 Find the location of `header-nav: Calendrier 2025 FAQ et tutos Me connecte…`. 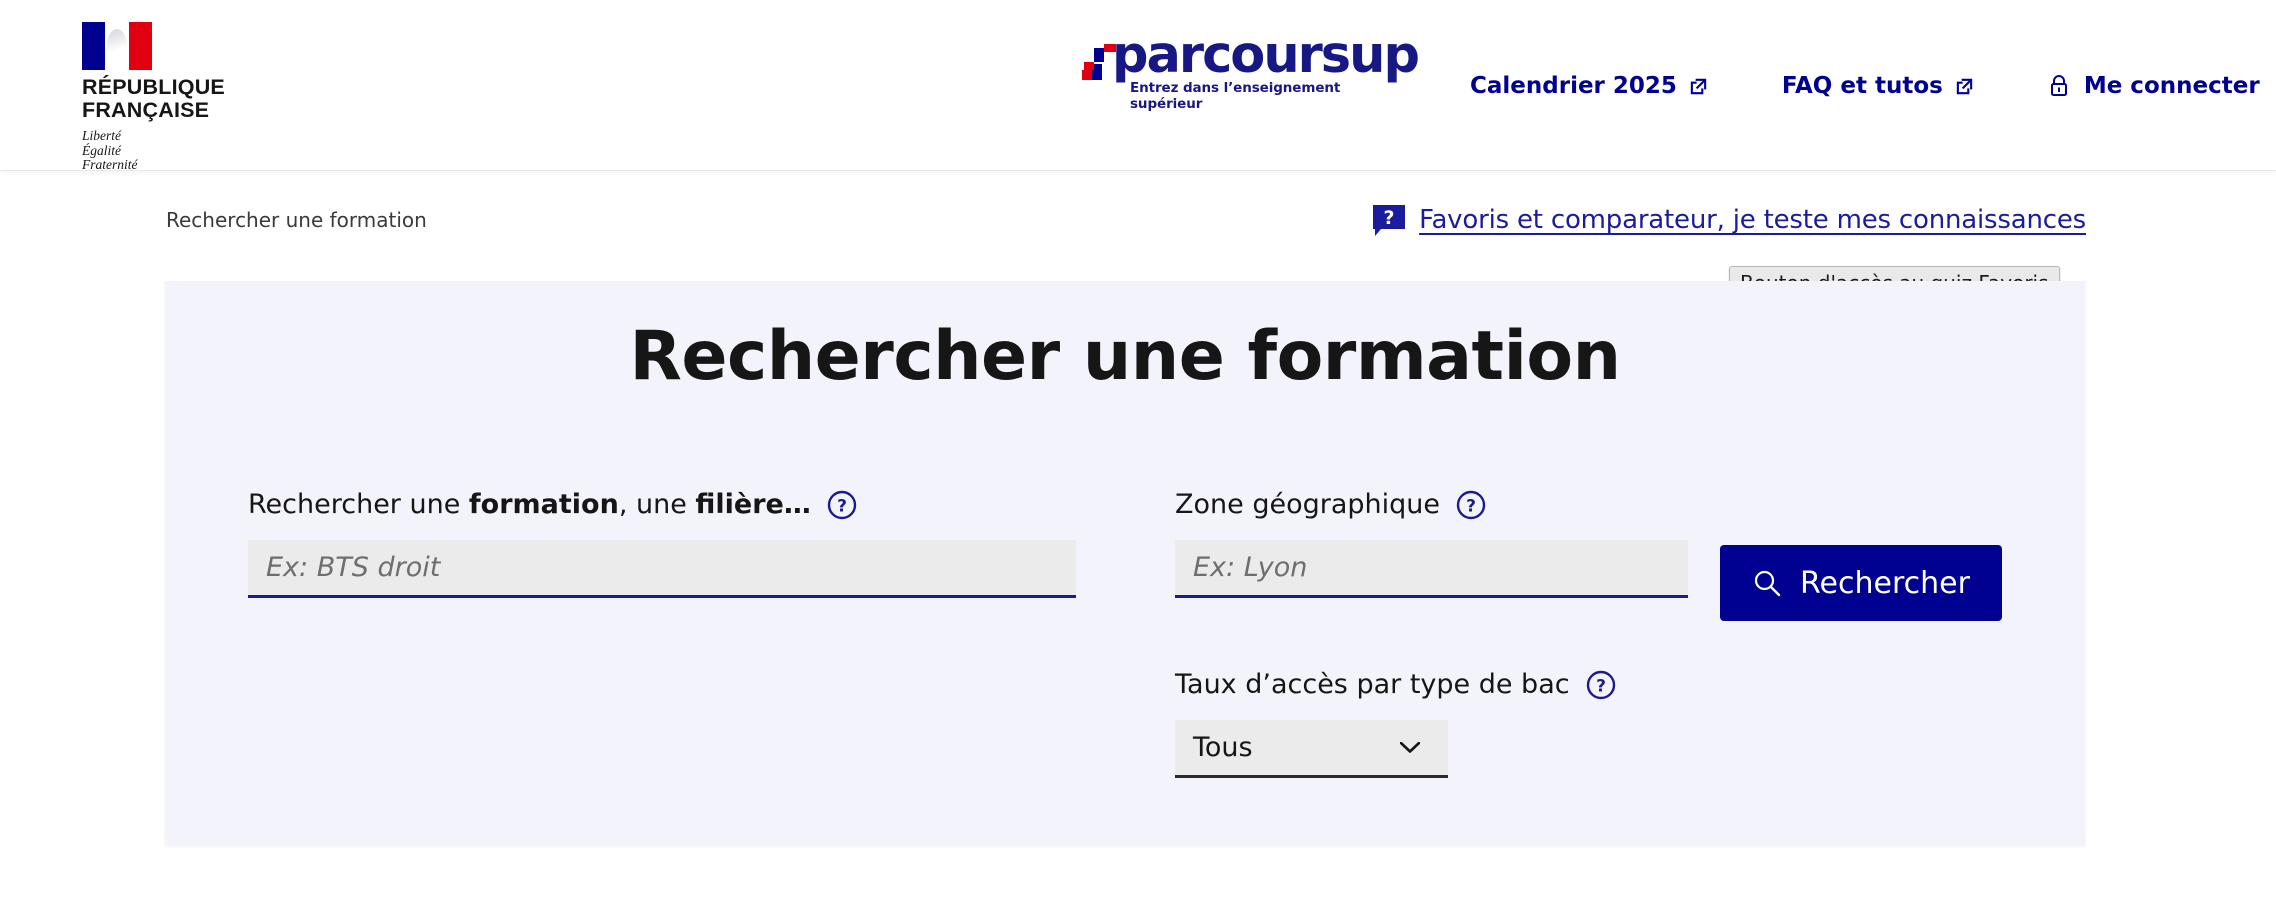

header-nav: Calendrier 2025 FAQ et tutos Me connecte… is located at coordinates (1865, 85).